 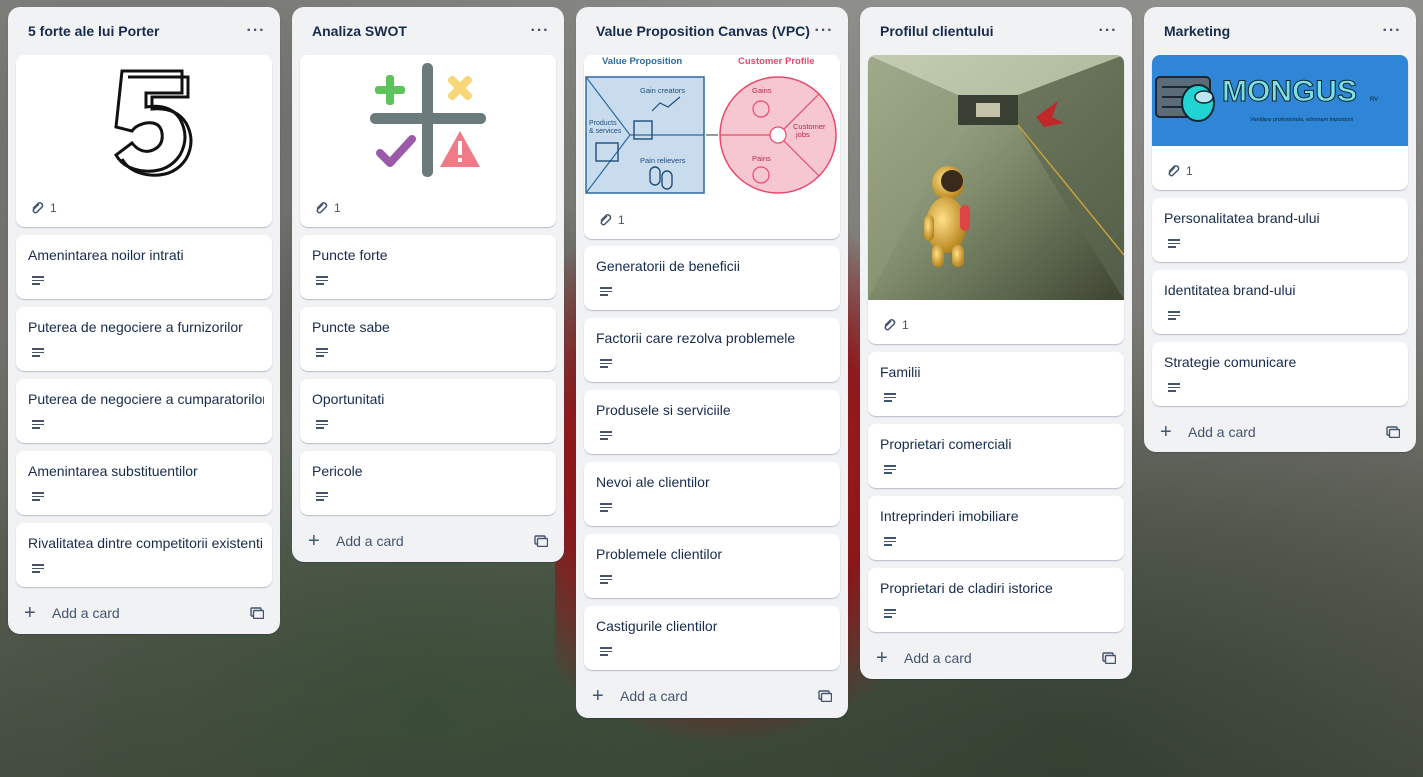 What do you see at coordinates (657, 626) in the screenshot?
I see `card-title: Castigurile clientilor` at bounding box center [657, 626].